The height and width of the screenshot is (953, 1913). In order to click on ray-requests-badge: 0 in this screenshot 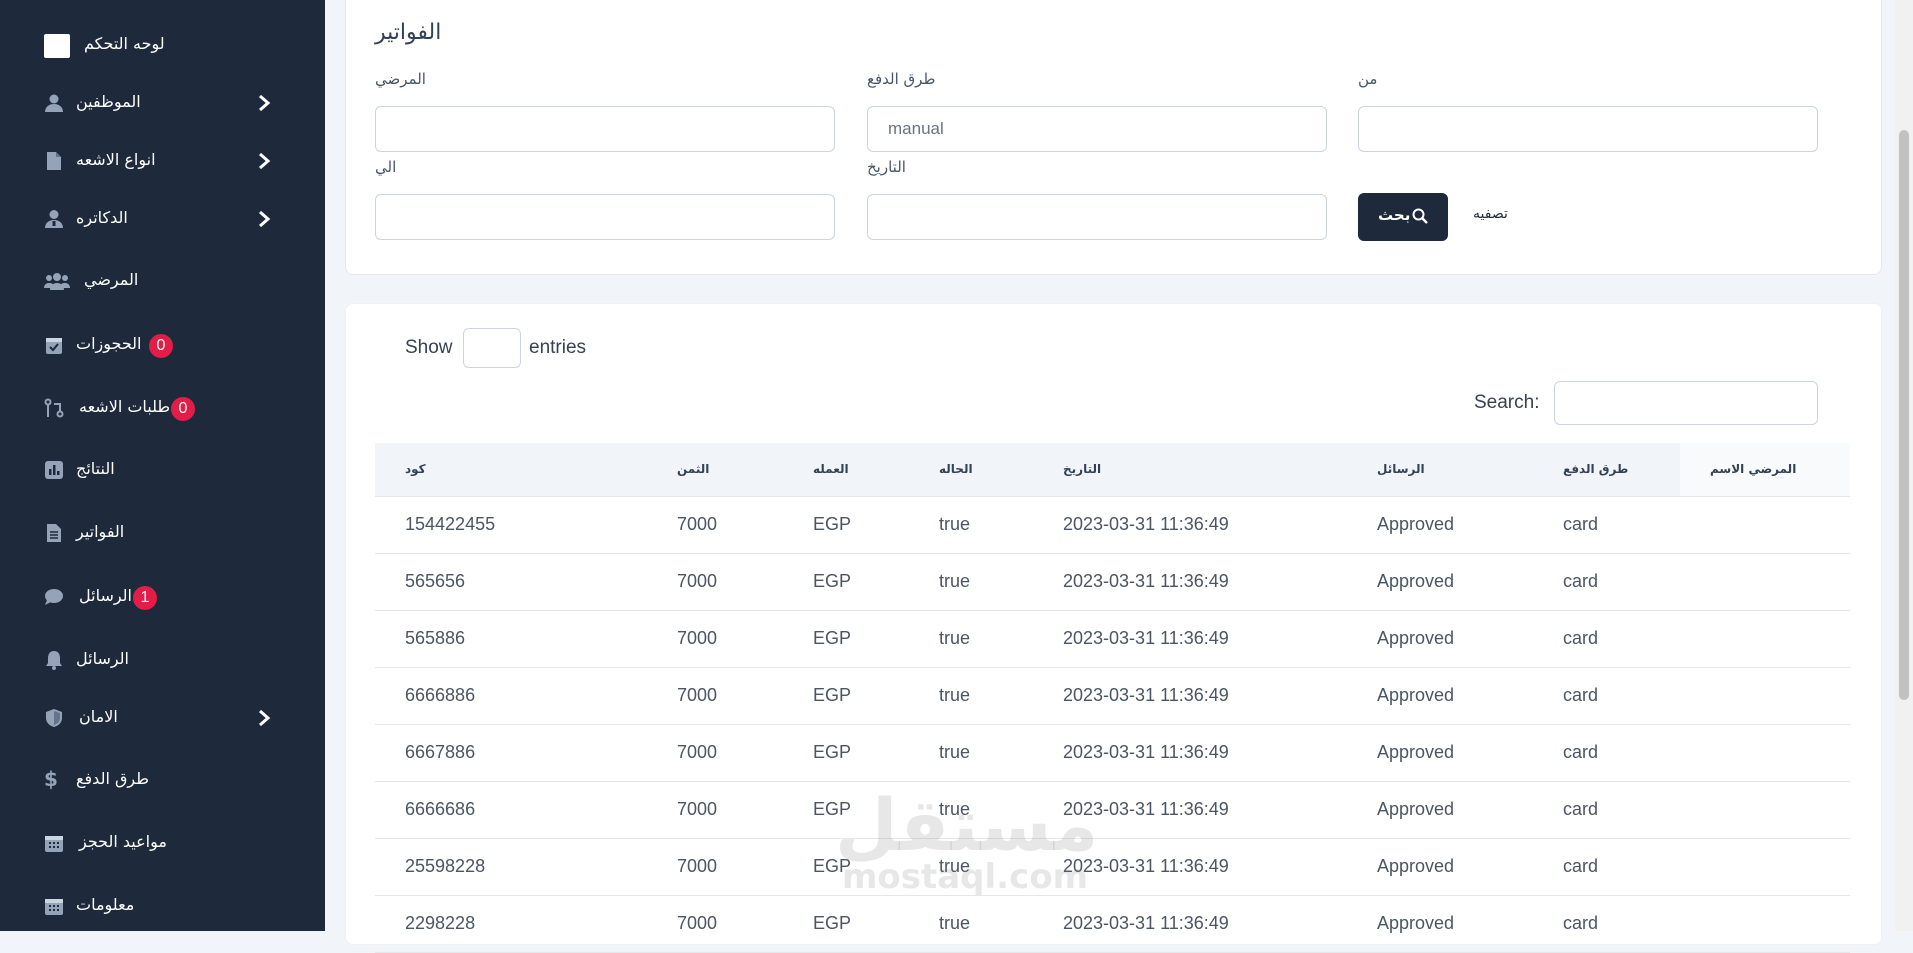, I will do `click(183, 409)`.